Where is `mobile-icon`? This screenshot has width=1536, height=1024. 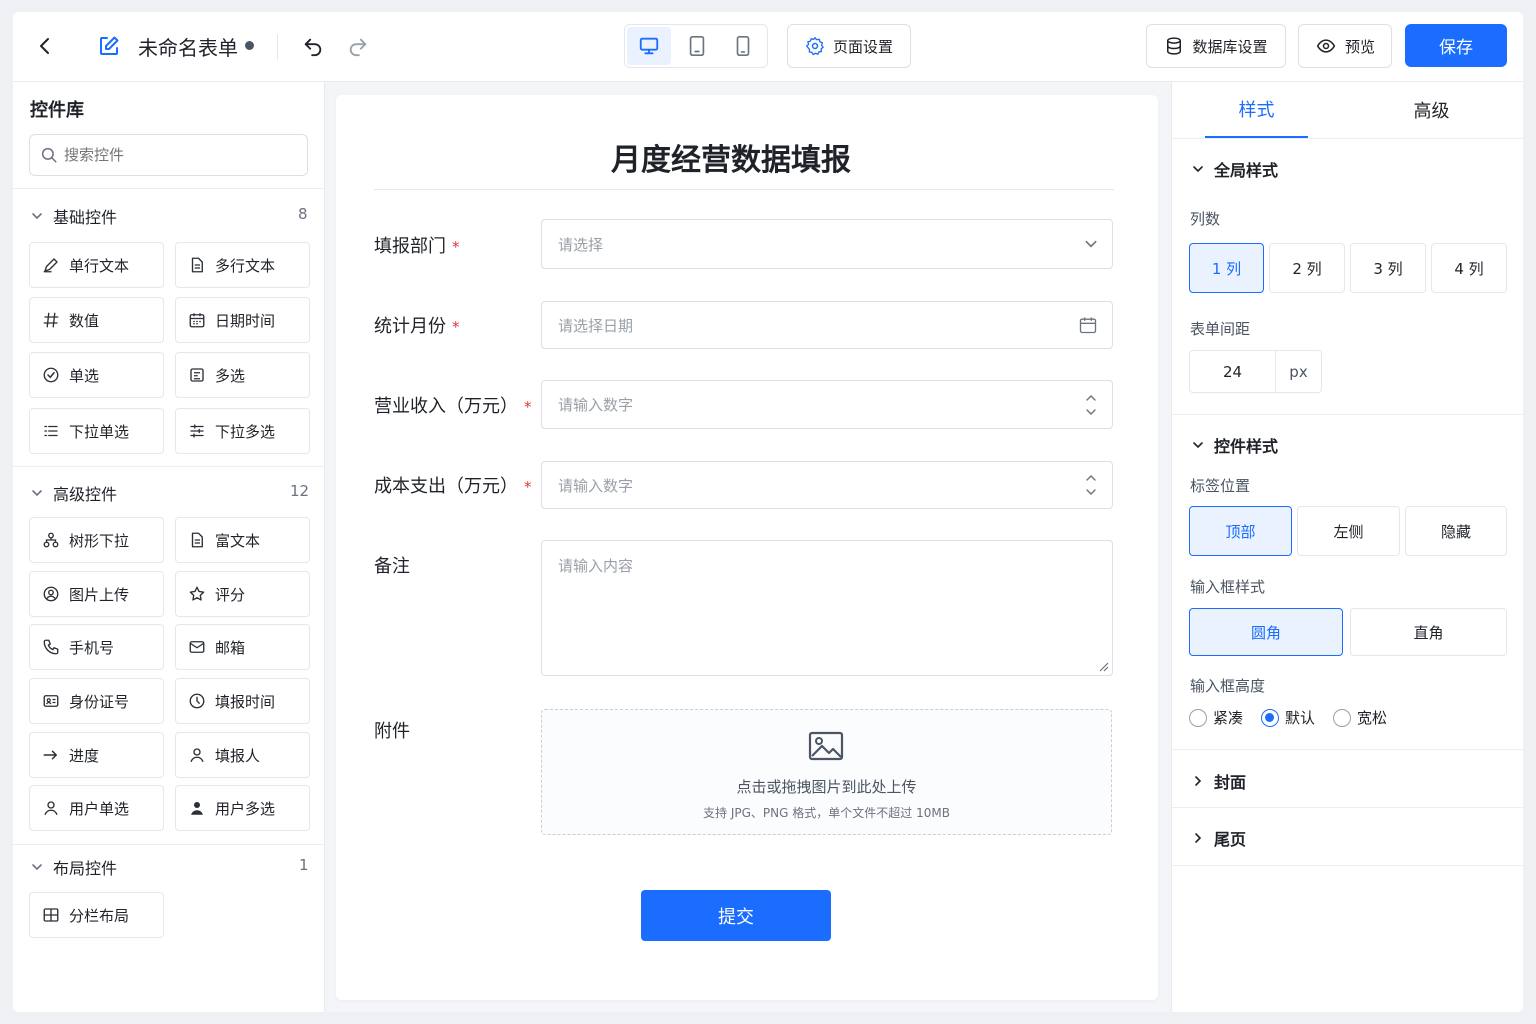 mobile-icon is located at coordinates (743, 46).